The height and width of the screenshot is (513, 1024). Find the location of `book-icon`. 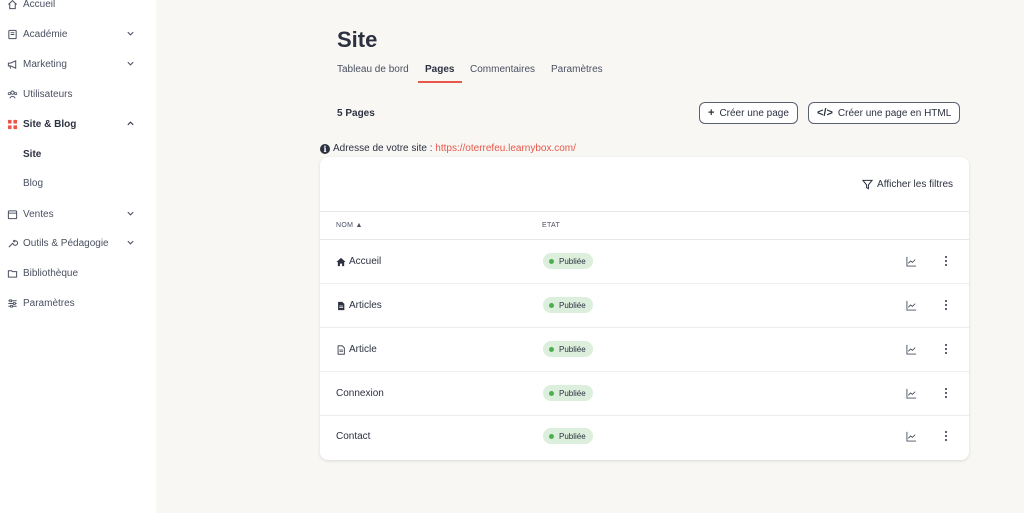

book-icon is located at coordinates (12, 34).